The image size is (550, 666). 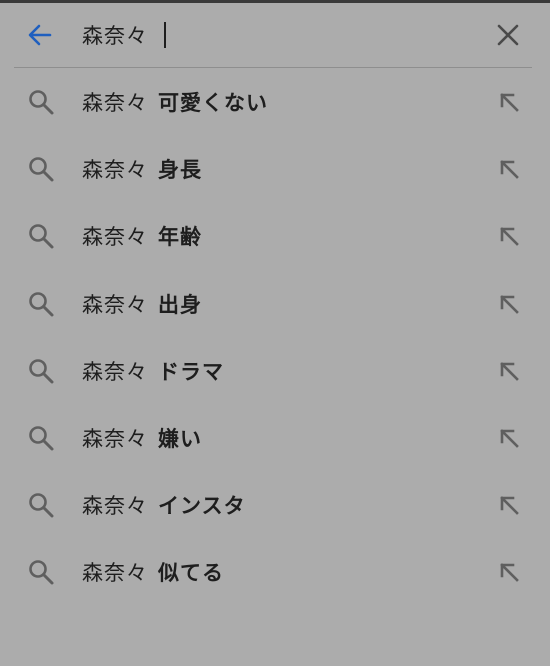 I want to click on suggestion-text: 森奈々 可愛くない, so click(x=175, y=102).